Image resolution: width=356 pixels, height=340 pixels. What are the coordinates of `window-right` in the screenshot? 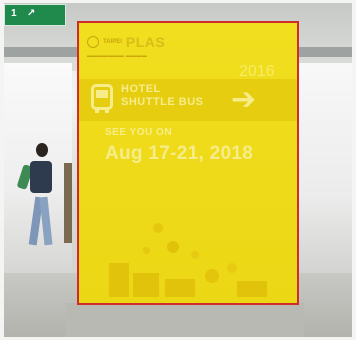 It's located at (324, 173).